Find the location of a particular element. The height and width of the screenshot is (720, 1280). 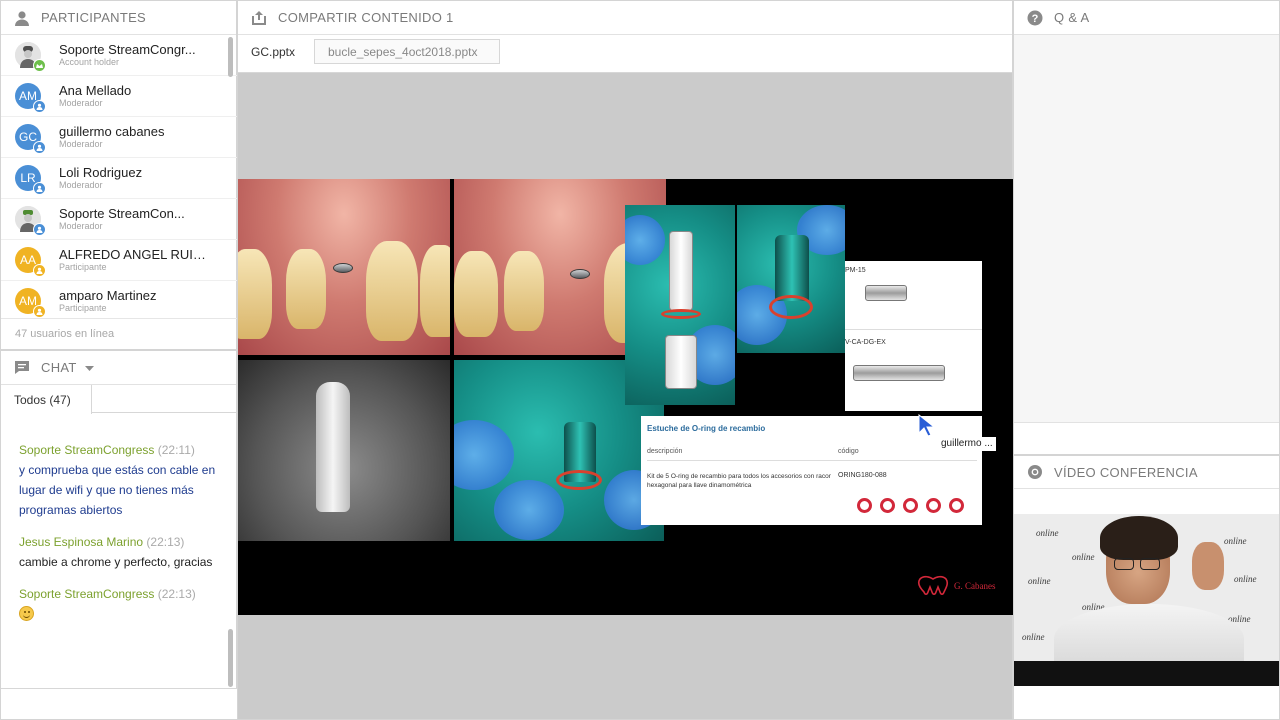

participant-row: LR Loli Rodriguez Moderador is located at coordinates (119, 178).